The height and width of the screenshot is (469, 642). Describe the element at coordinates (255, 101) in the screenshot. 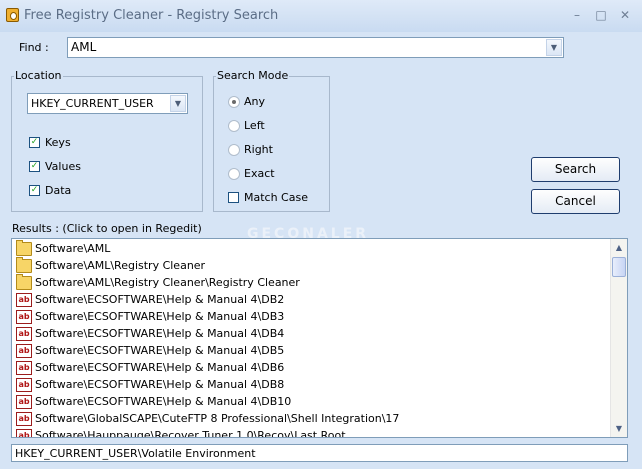

I see `mode-label-any: Any` at that location.